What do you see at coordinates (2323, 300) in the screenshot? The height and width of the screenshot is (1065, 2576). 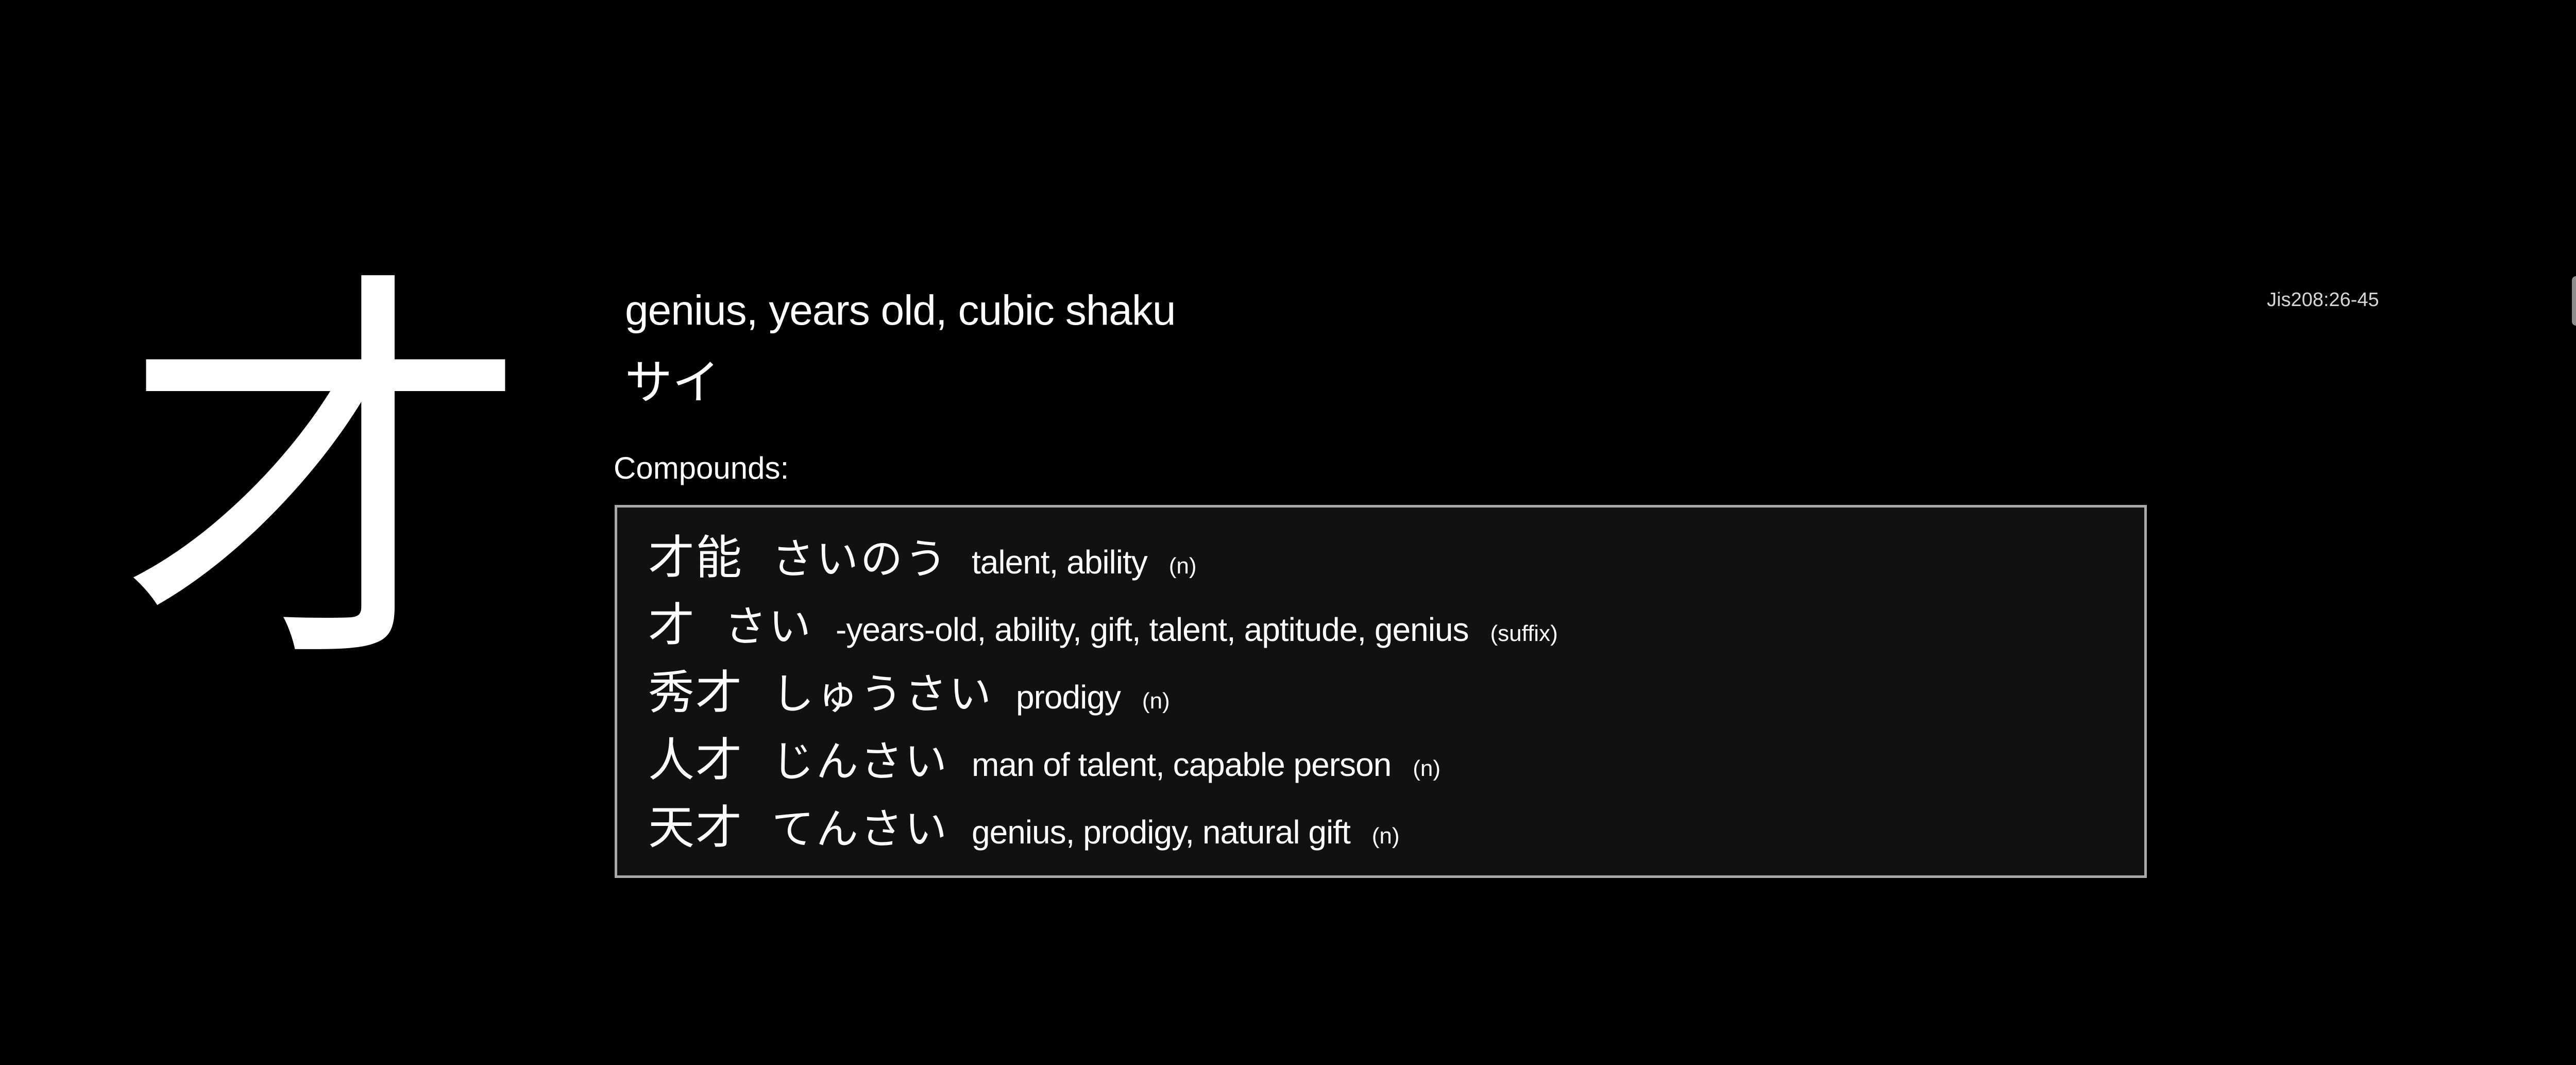 I see `jis-code: Jis208:26-45` at bounding box center [2323, 300].